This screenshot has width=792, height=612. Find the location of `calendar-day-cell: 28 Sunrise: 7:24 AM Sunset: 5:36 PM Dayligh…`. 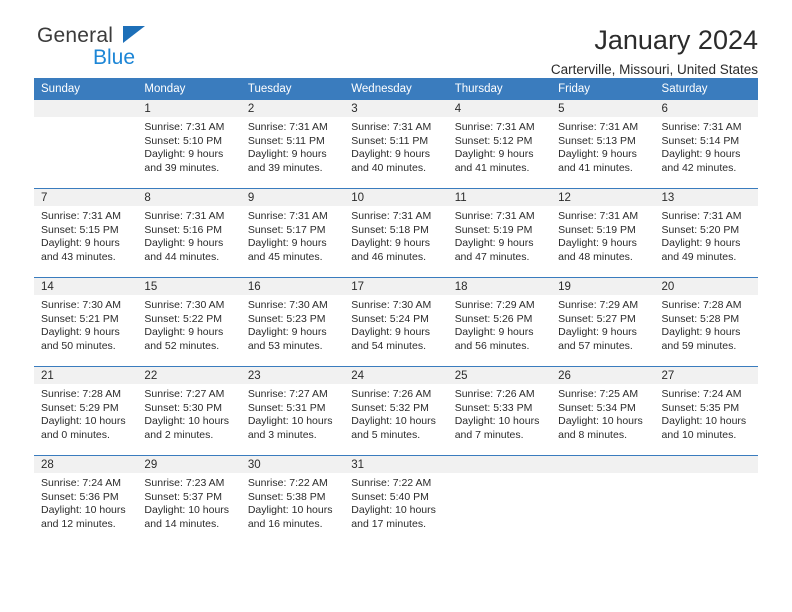

calendar-day-cell: 28 Sunrise: 7:24 AM Sunset: 5:36 PM Dayligh… is located at coordinates (86, 499).